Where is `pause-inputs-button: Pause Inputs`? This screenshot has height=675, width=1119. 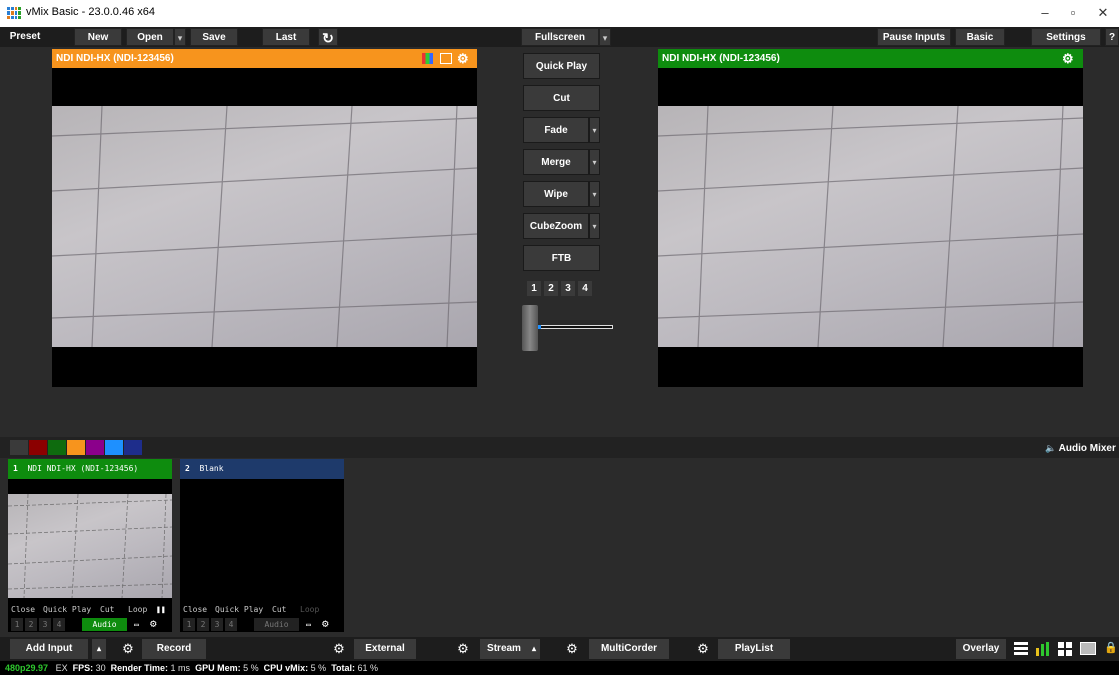
pause-inputs-button: Pause Inputs is located at coordinates (914, 37).